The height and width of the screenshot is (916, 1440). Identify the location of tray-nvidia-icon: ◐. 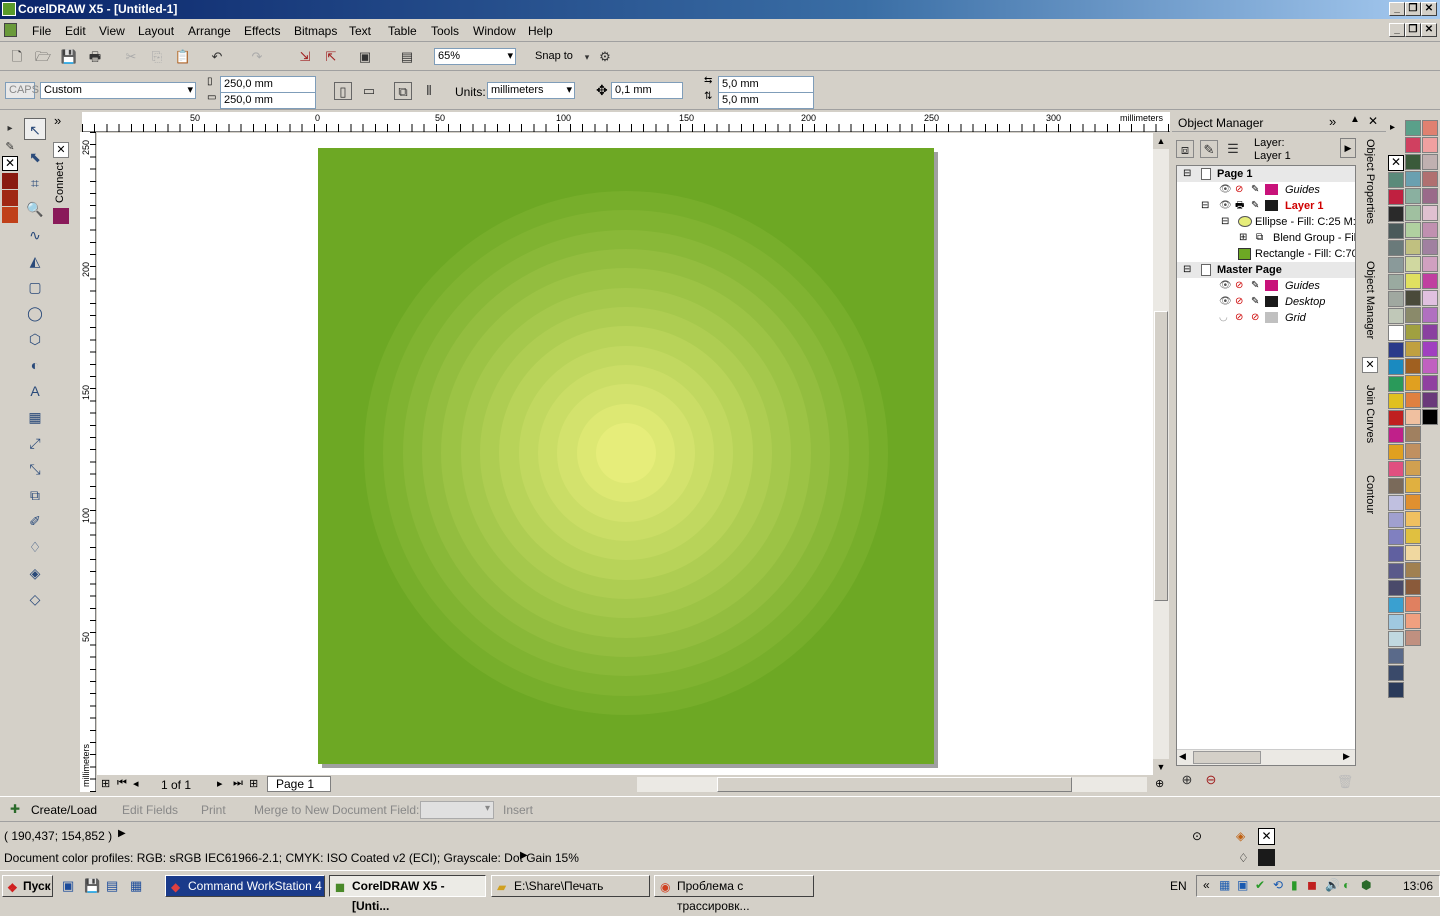
(1346, 885).